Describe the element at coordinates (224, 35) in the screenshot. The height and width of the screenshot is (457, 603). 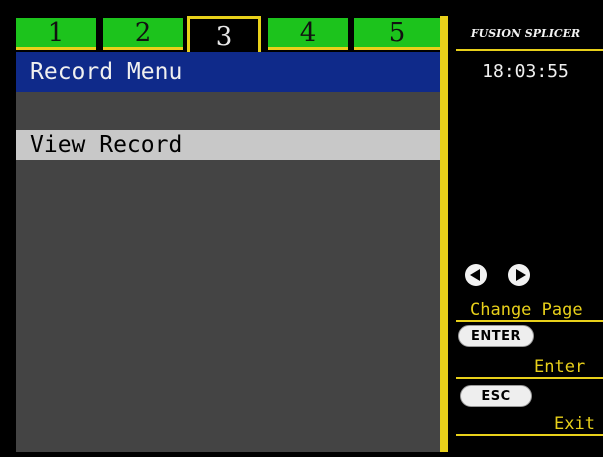
I see `tab-3: 3` at that location.